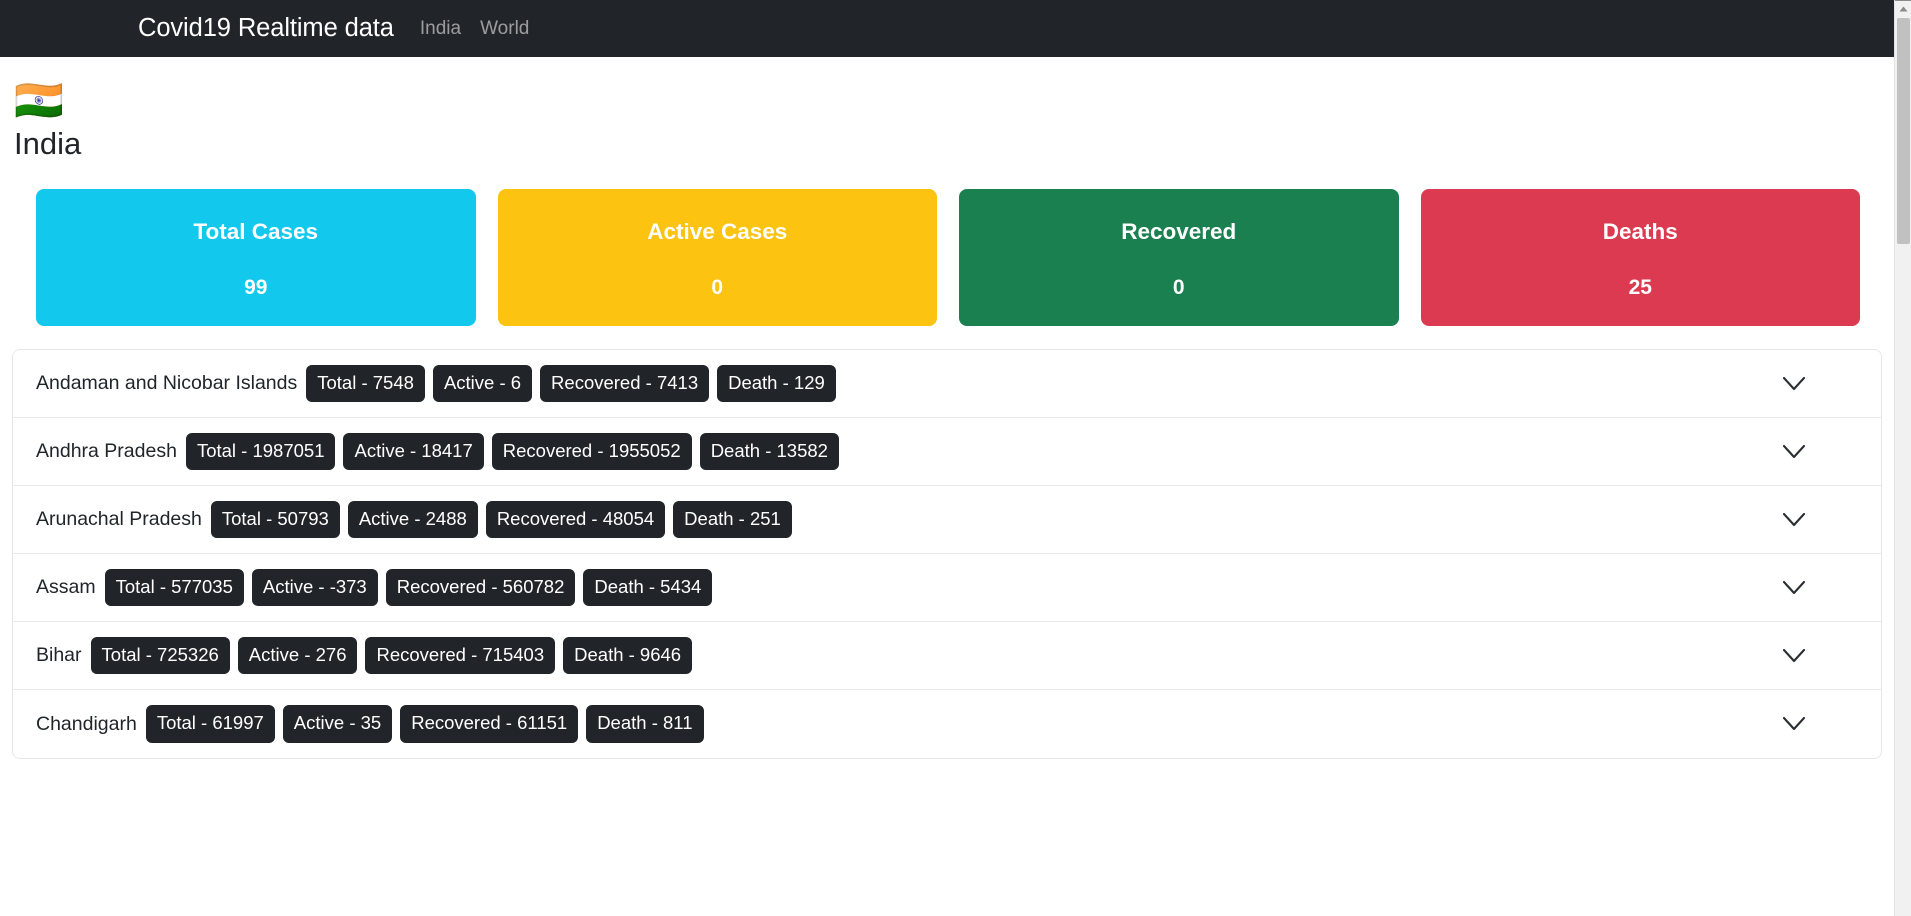 This screenshot has width=1911, height=916. Describe the element at coordinates (732, 519) in the screenshot. I see `badge-death: Death - 251` at that location.